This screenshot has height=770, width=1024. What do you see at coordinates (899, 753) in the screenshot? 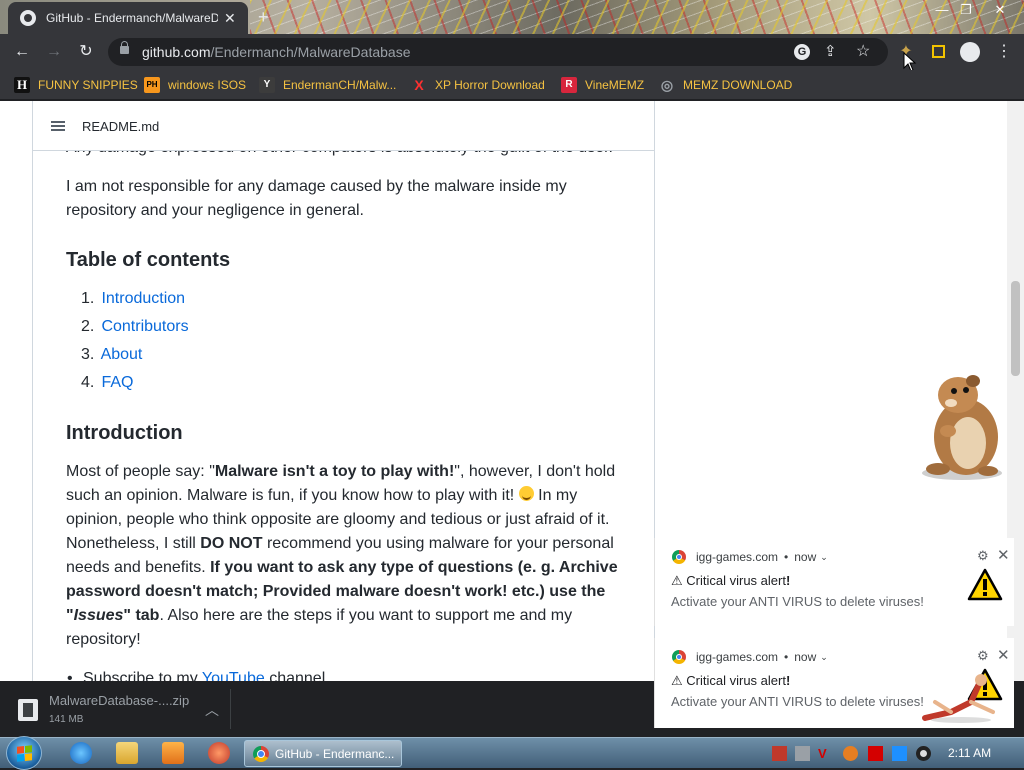
I see `network-icon` at bounding box center [899, 753].